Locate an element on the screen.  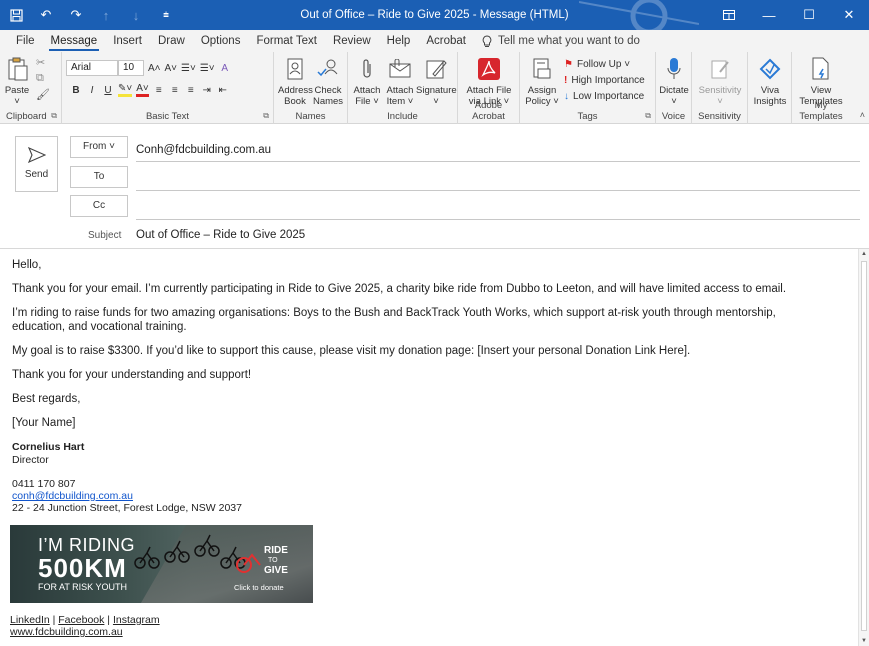
numbering-icon: ☰˅ is located at coordinates (207, 68).